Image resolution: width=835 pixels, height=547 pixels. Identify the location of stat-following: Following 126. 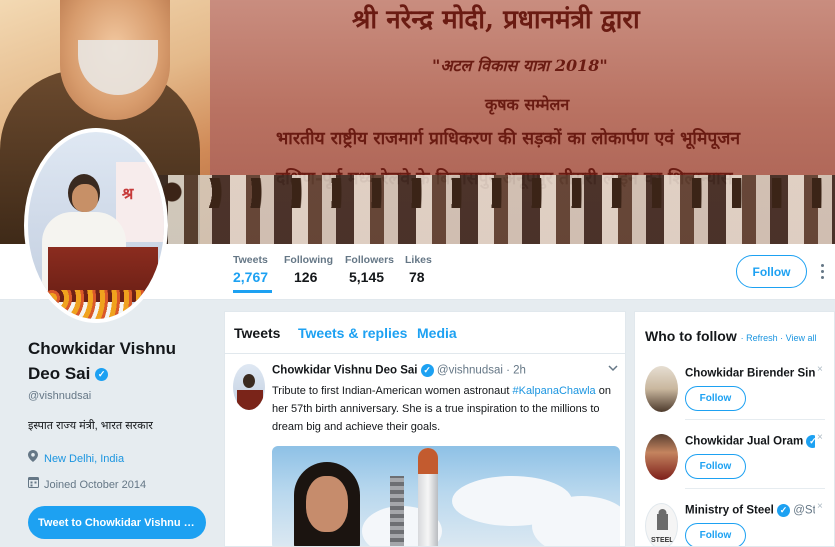
(308, 269).